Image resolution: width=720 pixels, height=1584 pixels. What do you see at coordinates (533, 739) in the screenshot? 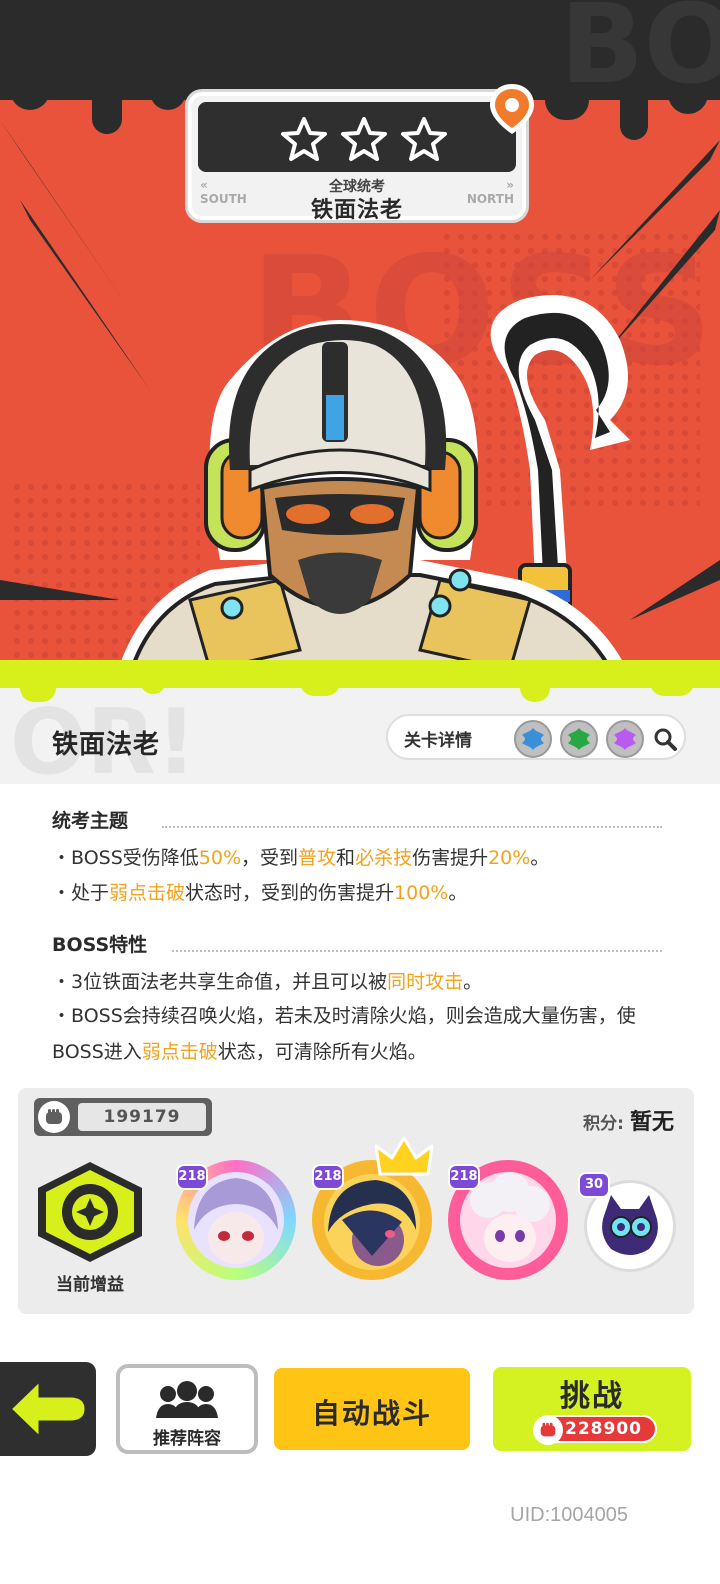
I see `blue-element-icon` at bounding box center [533, 739].